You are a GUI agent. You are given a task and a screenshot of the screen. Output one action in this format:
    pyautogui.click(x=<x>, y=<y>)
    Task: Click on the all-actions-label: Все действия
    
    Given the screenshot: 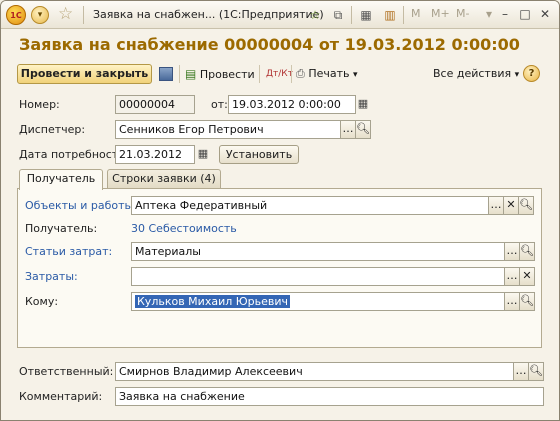 What is the action you would take?
    pyautogui.click(x=472, y=73)
    